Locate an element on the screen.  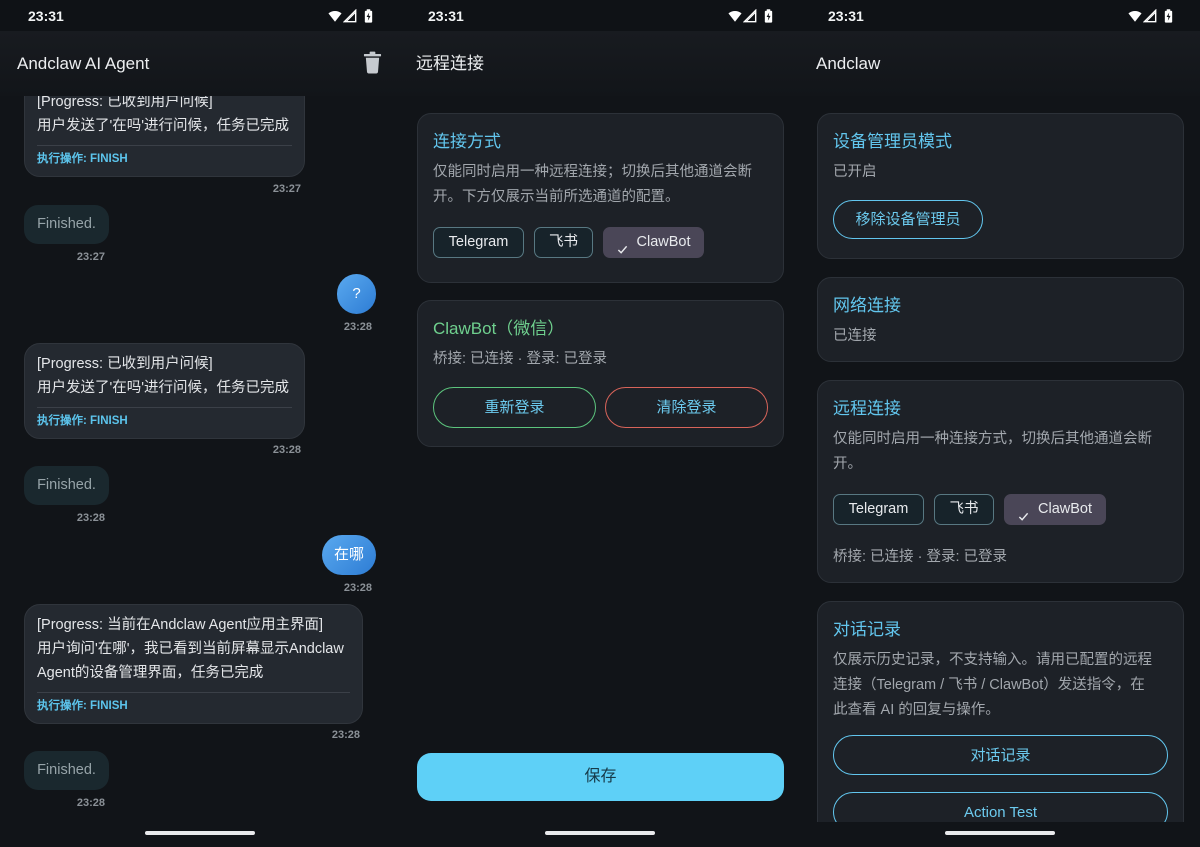
action-test-button: Action Test is located at coordinates (1000, 807).